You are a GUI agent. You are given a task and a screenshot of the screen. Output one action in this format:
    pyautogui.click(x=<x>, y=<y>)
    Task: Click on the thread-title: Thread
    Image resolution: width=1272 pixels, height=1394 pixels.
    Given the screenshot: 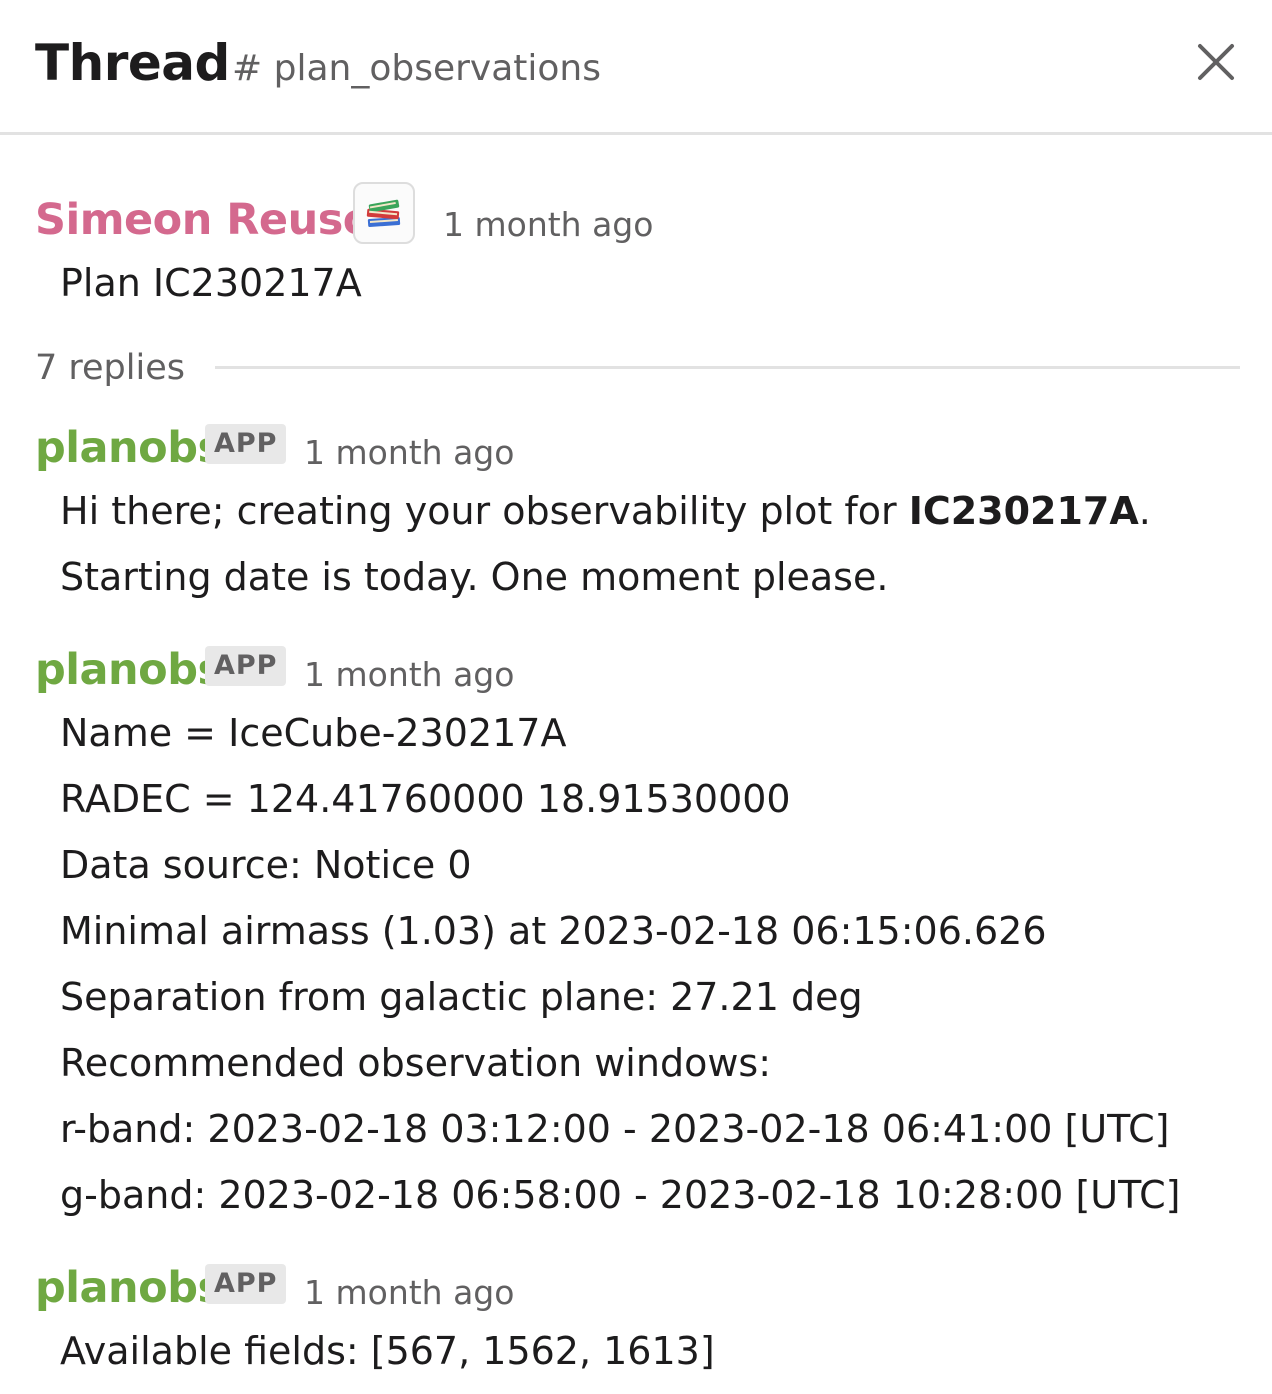 What is the action you would take?
    pyautogui.click(x=132, y=63)
    